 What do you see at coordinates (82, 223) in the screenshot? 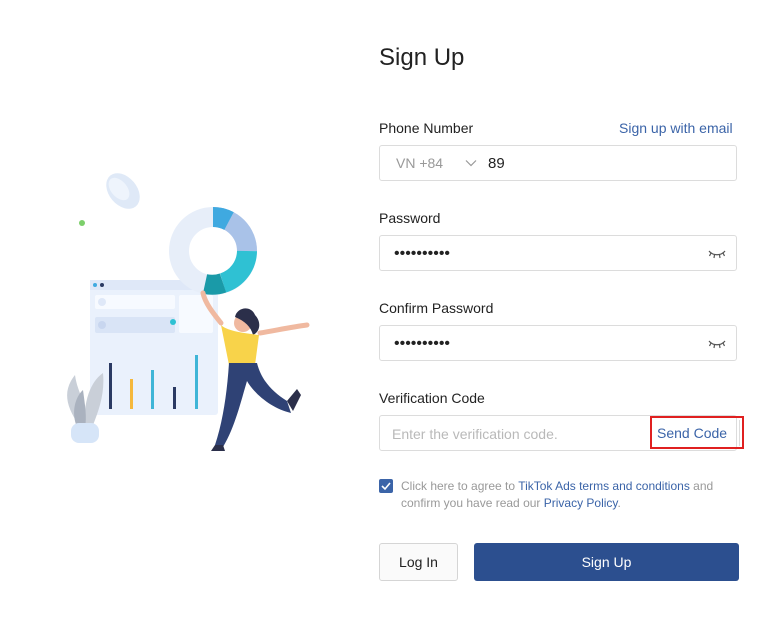
I see `green-dot` at bounding box center [82, 223].